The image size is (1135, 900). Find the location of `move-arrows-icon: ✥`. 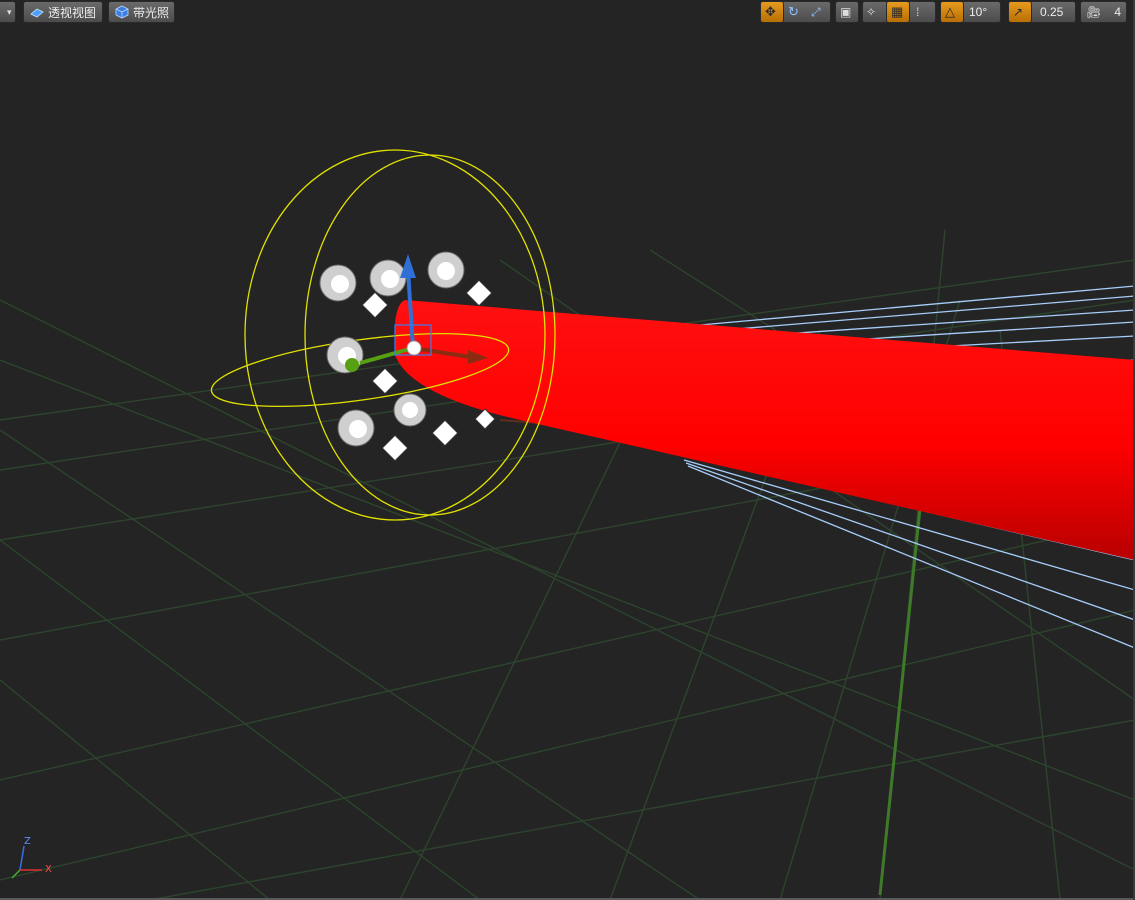

move-arrows-icon: ✥ is located at coordinates (770, 11).